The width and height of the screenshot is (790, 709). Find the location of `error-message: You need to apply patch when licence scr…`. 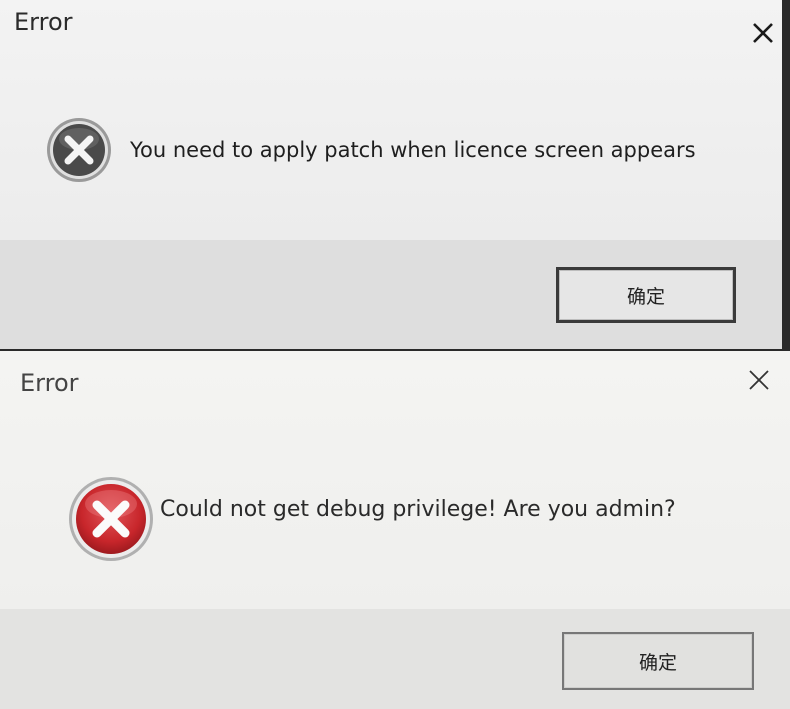

error-message: You need to apply patch when licence scr… is located at coordinates (413, 150).